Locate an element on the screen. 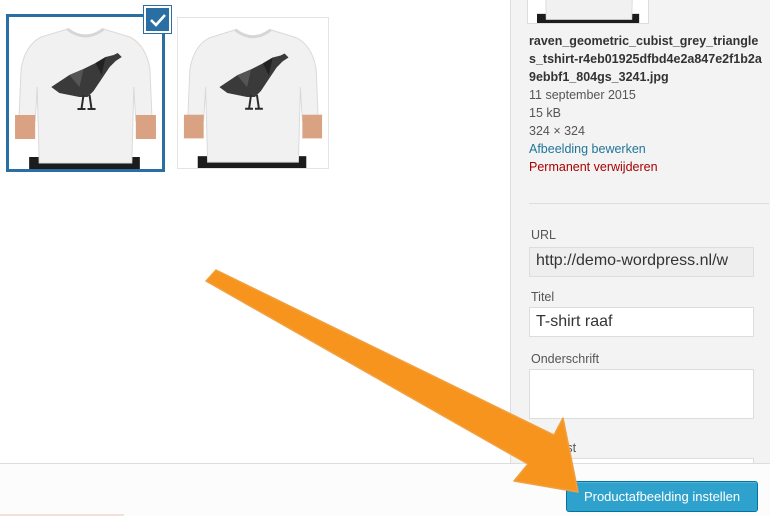 Image resolution: width=770 pixels, height=516 pixels. media-modal-toolbar: Productafbeelding instellen is located at coordinates (385, 489).